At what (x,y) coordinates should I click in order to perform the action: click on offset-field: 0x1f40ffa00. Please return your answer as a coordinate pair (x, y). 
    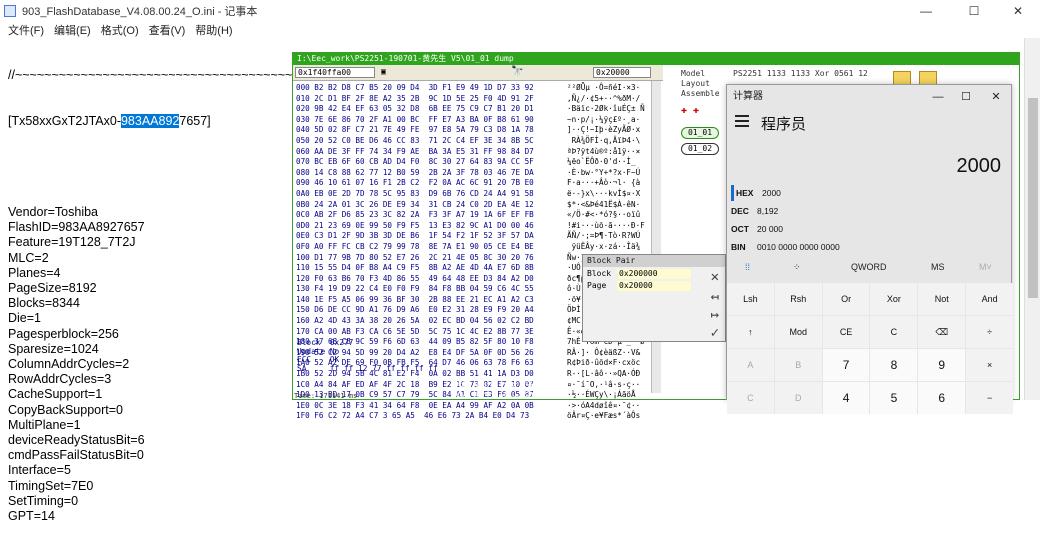
    Looking at the image, I should click on (335, 72).